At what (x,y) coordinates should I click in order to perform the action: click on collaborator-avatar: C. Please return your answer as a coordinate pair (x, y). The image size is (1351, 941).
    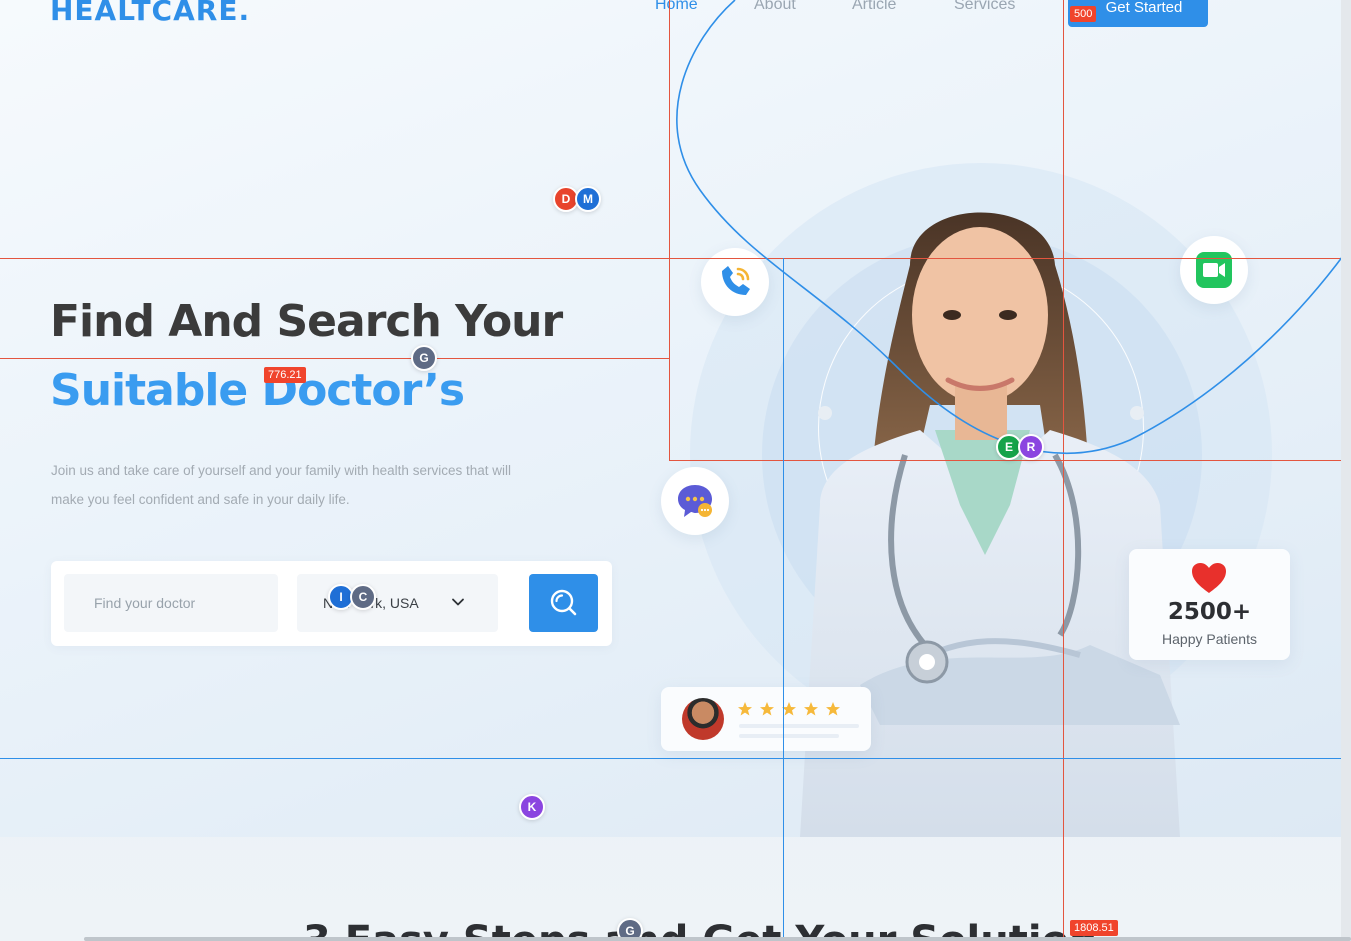
    Looking at the image, I should click on (363, 597).